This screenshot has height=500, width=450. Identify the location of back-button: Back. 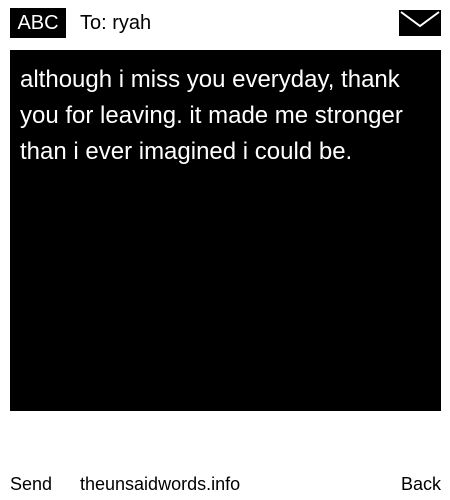
(421, 484).